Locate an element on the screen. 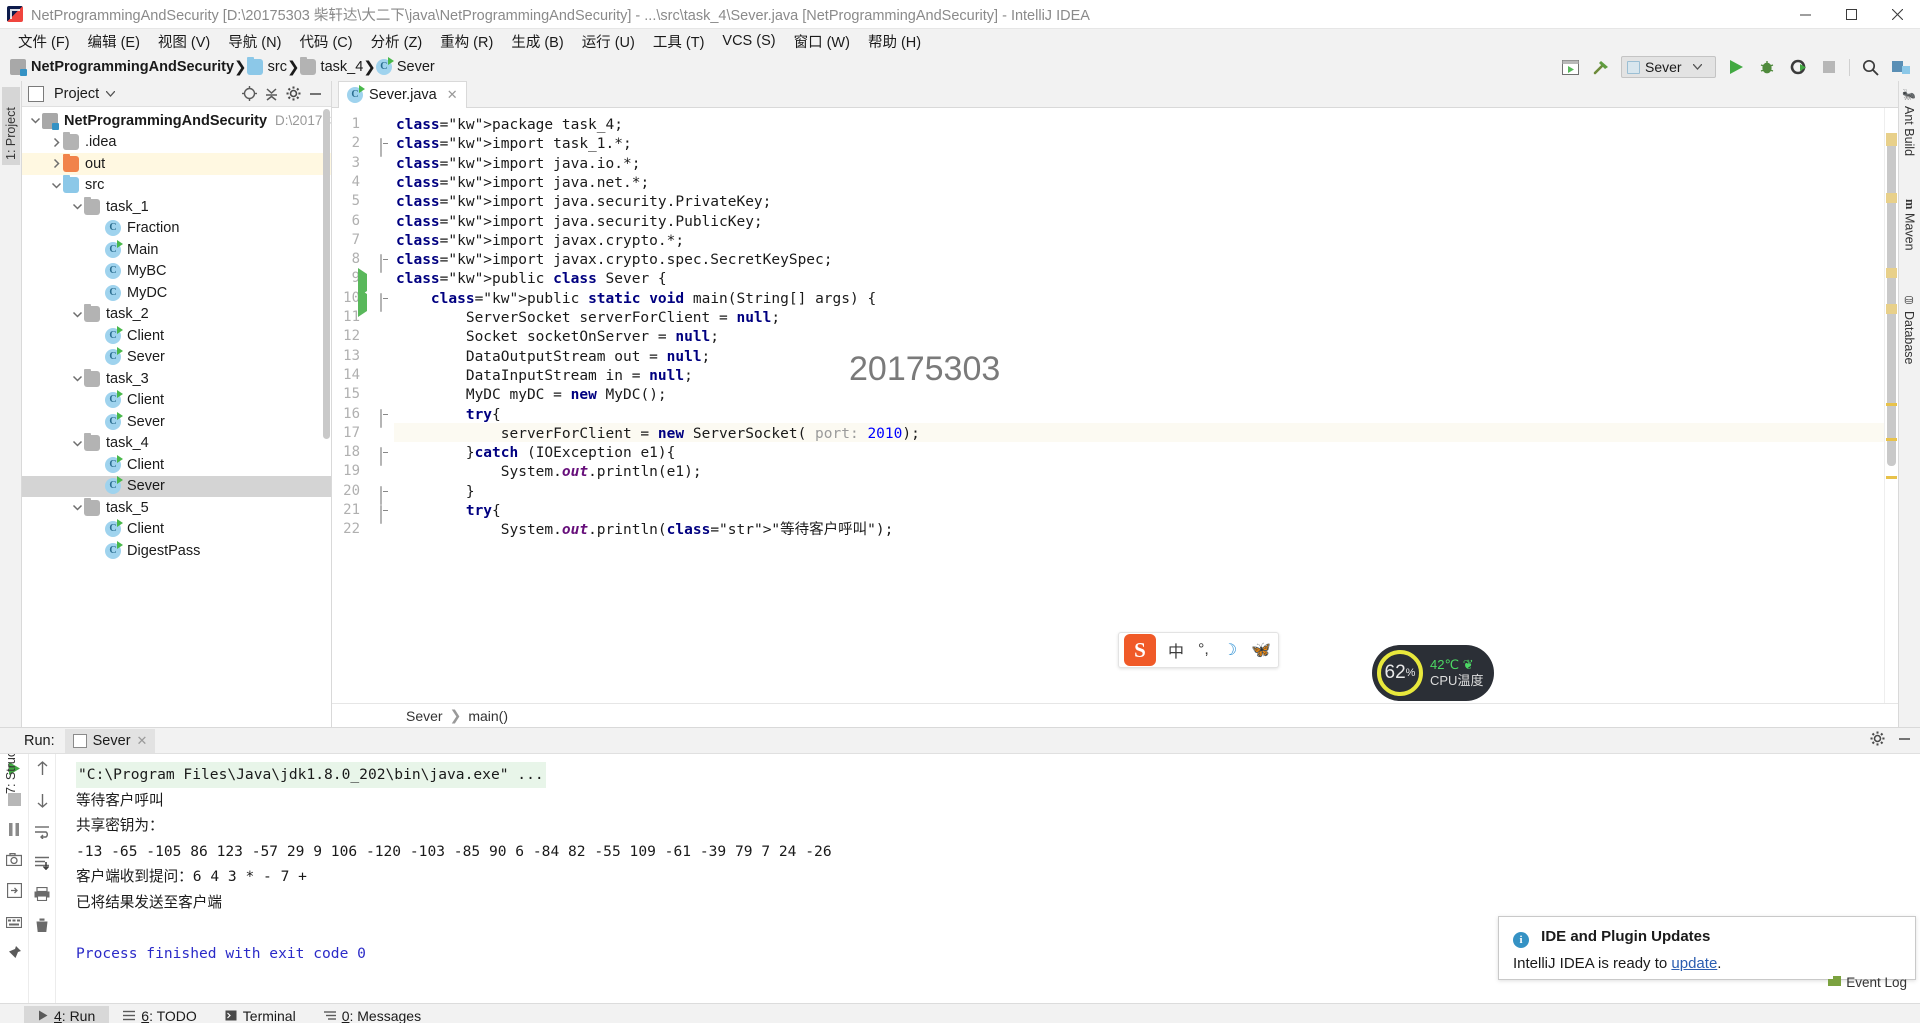 This screenshot has height=1023, width=1920. menu-item-help: 帮助 (H) is located at coordinates (894, 41).